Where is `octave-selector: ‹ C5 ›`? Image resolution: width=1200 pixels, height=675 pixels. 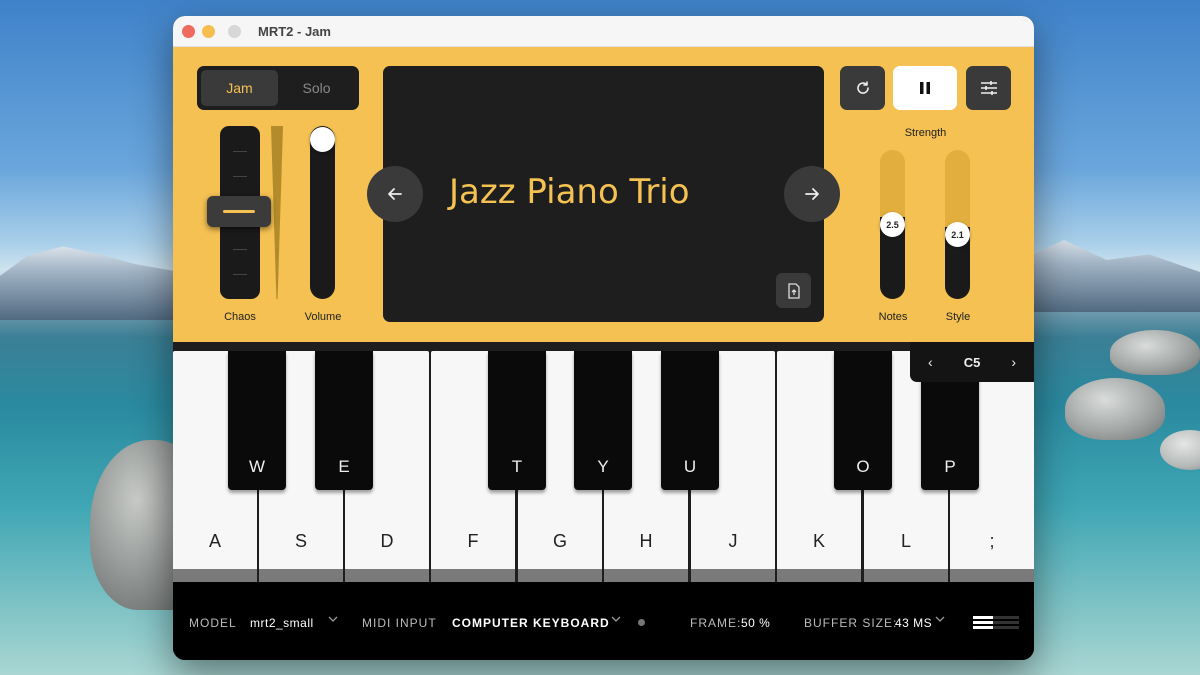
octave-selector: ‹ C5 › is located at coordinates (972, 362).